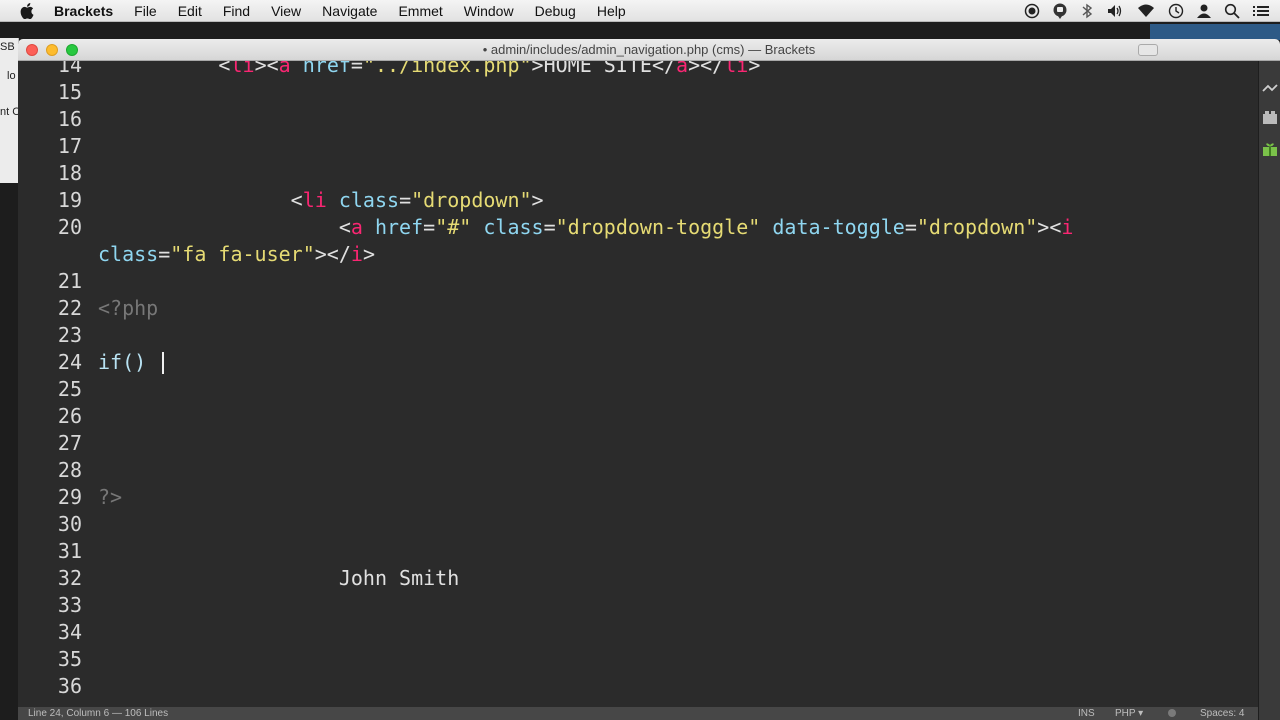  Describe the element at coordinates (69, 524) in the screenshot. I see `line-number: 30` at that location.